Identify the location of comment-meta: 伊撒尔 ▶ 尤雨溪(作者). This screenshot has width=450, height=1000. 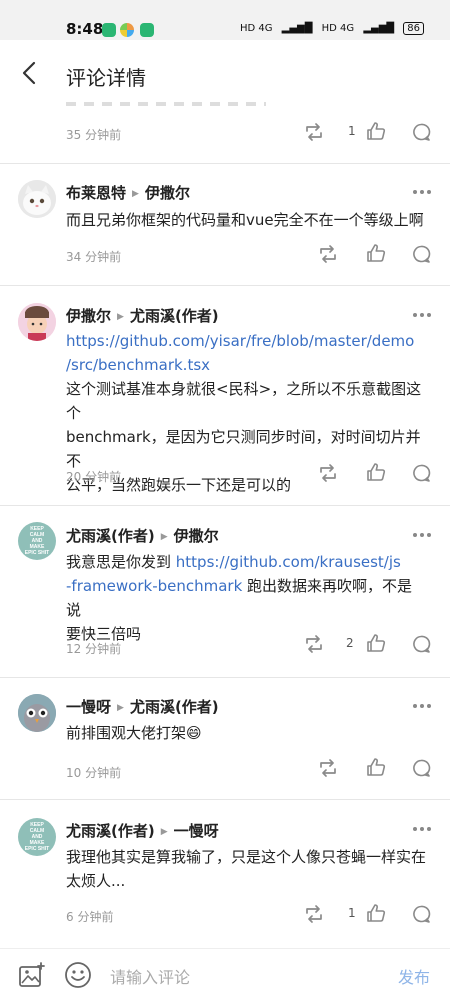
(142, 315).